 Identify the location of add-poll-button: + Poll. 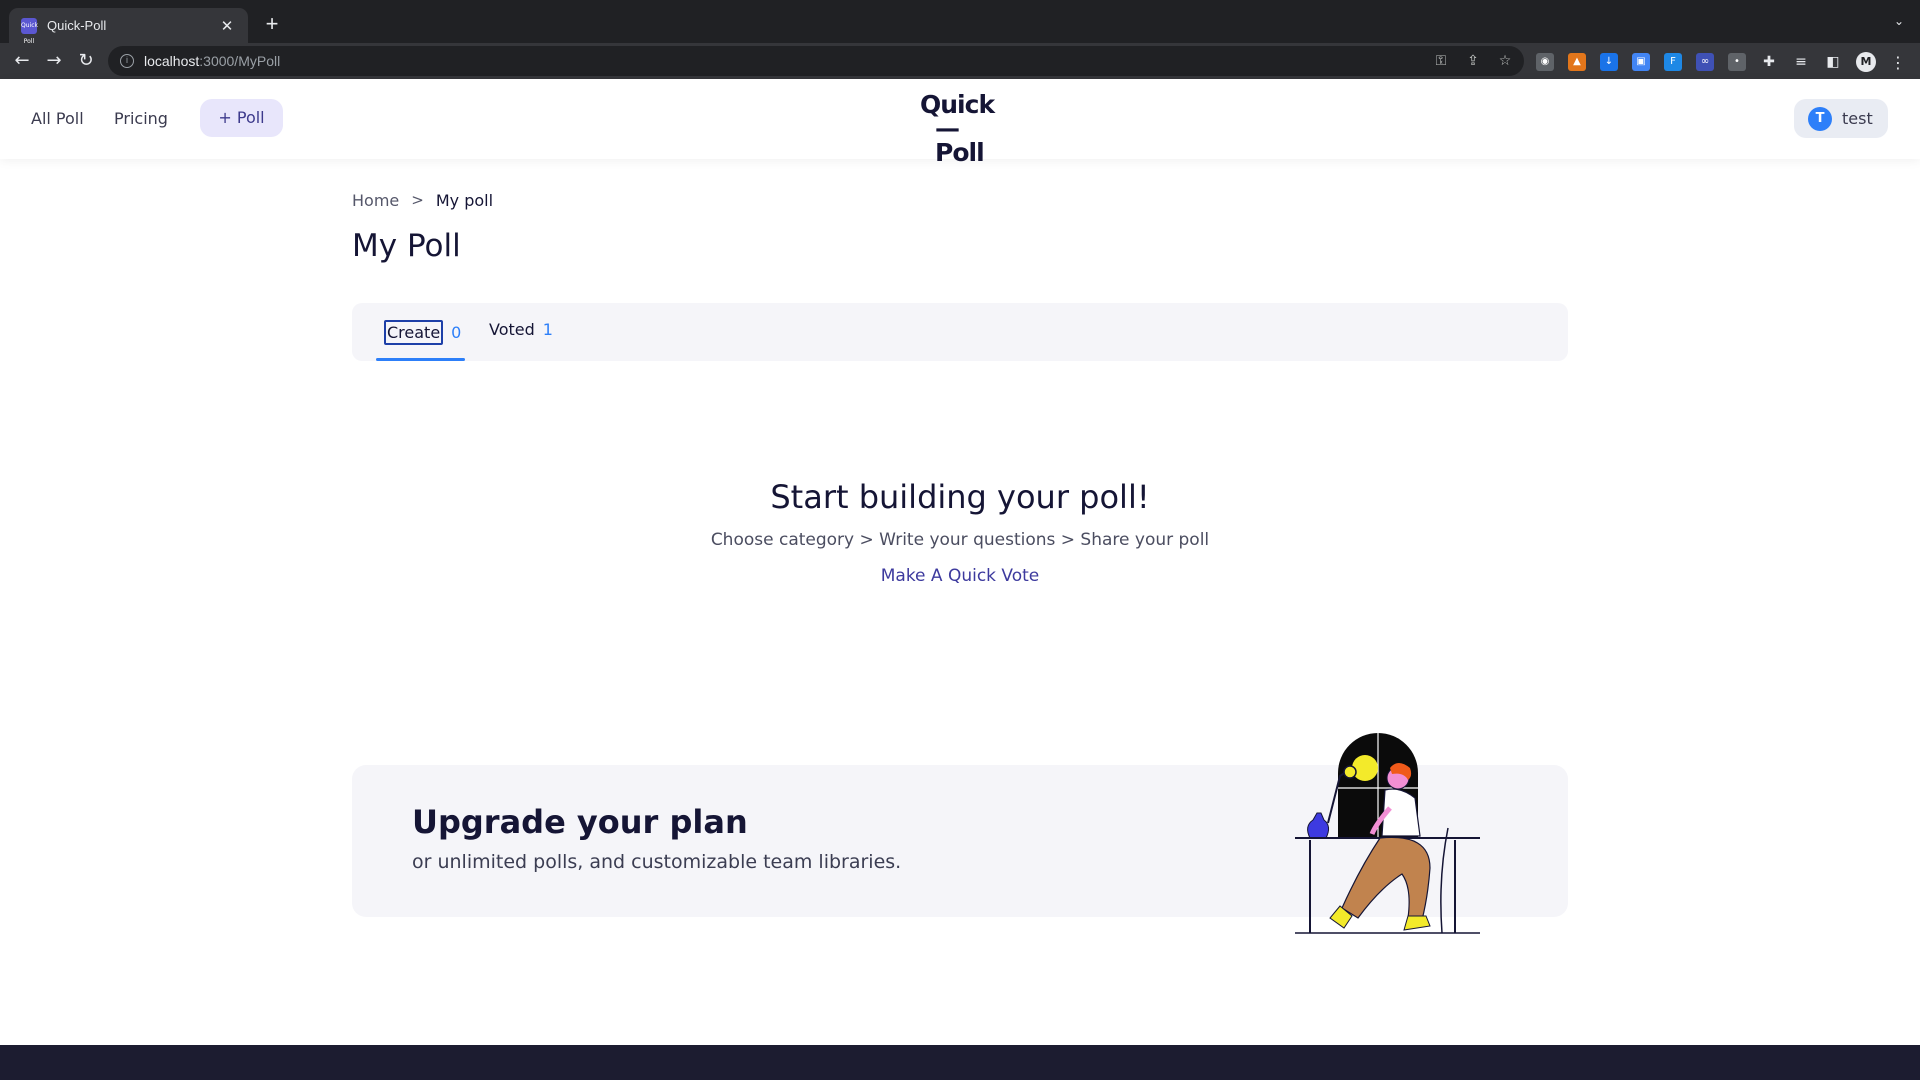
(241, 118).